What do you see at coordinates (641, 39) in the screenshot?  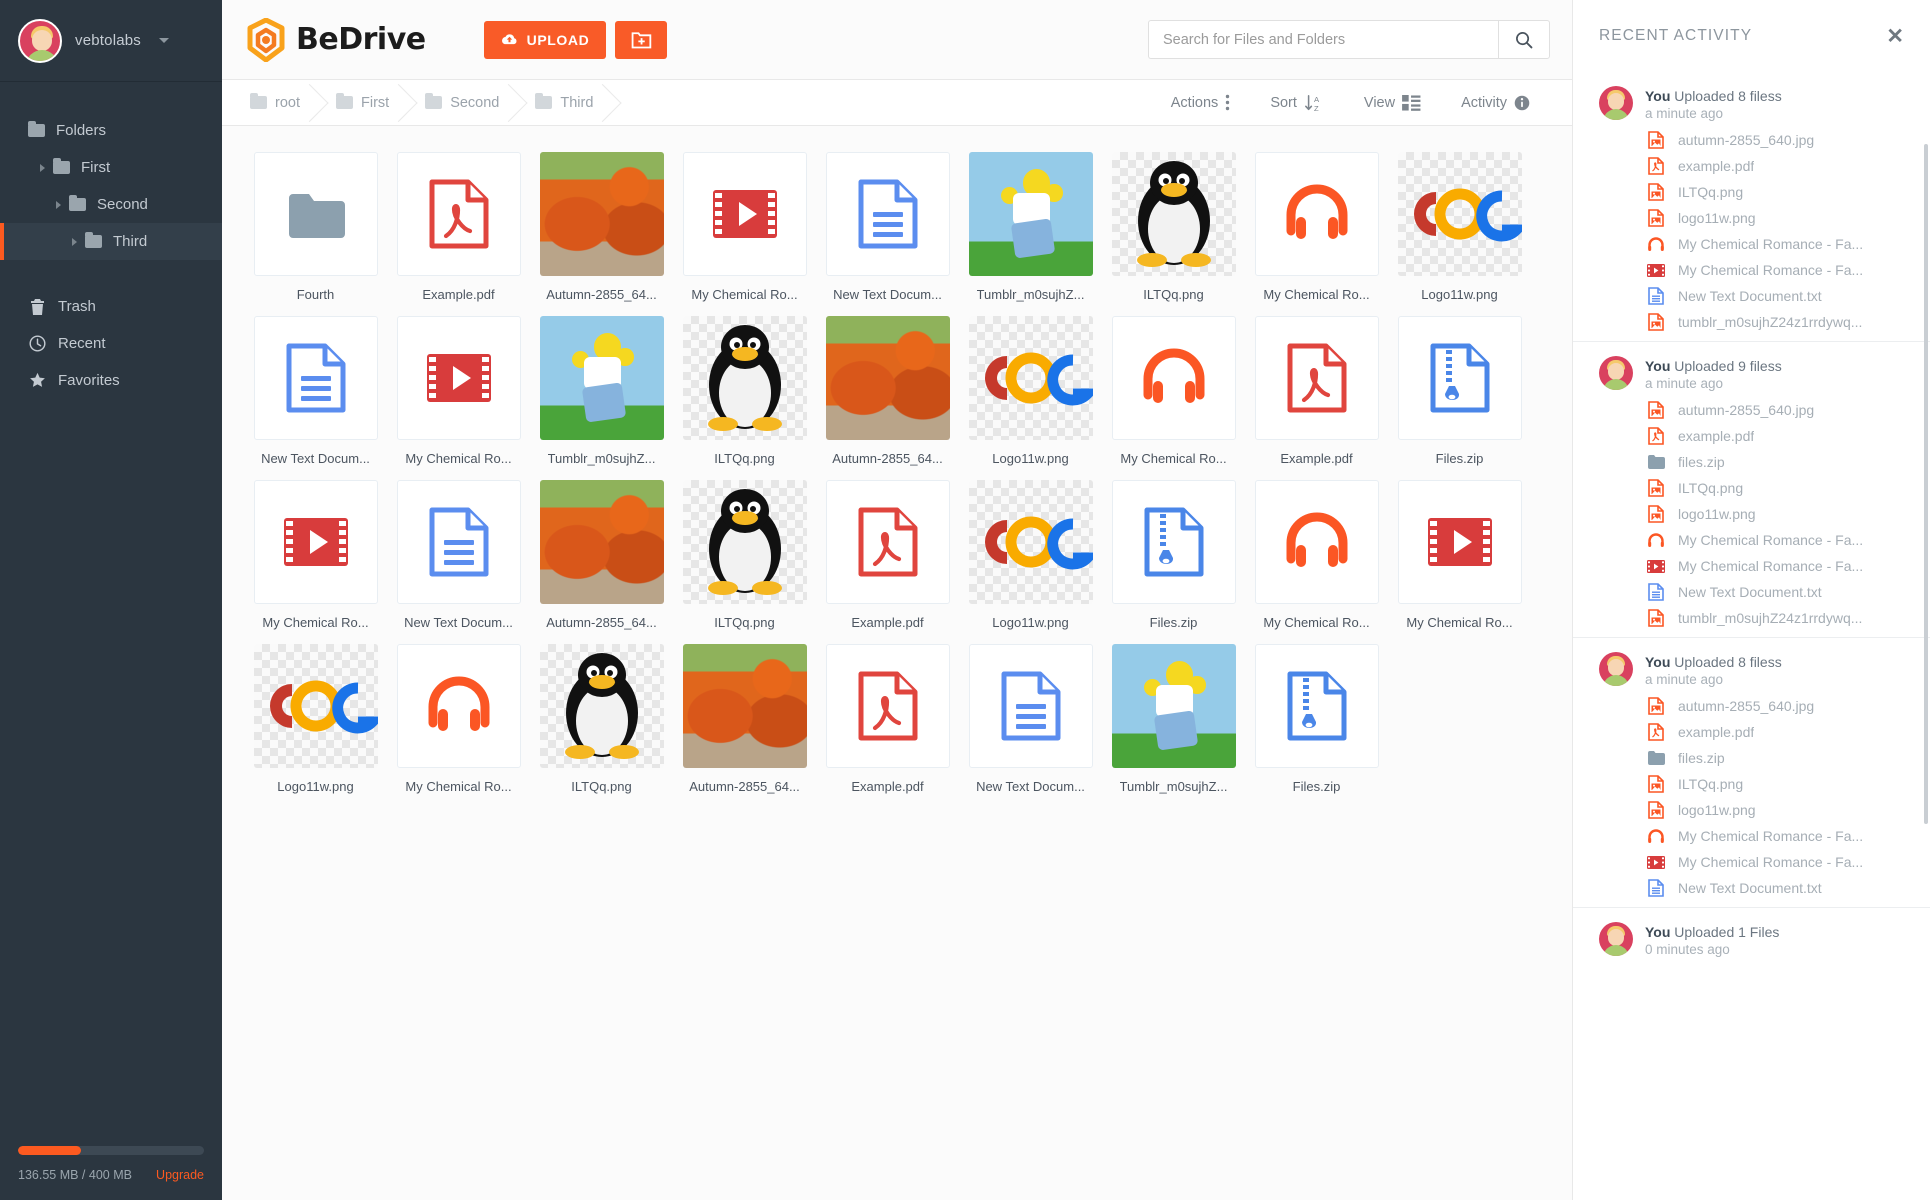 I see `new-folder-button` at bounding box center [641, 39].